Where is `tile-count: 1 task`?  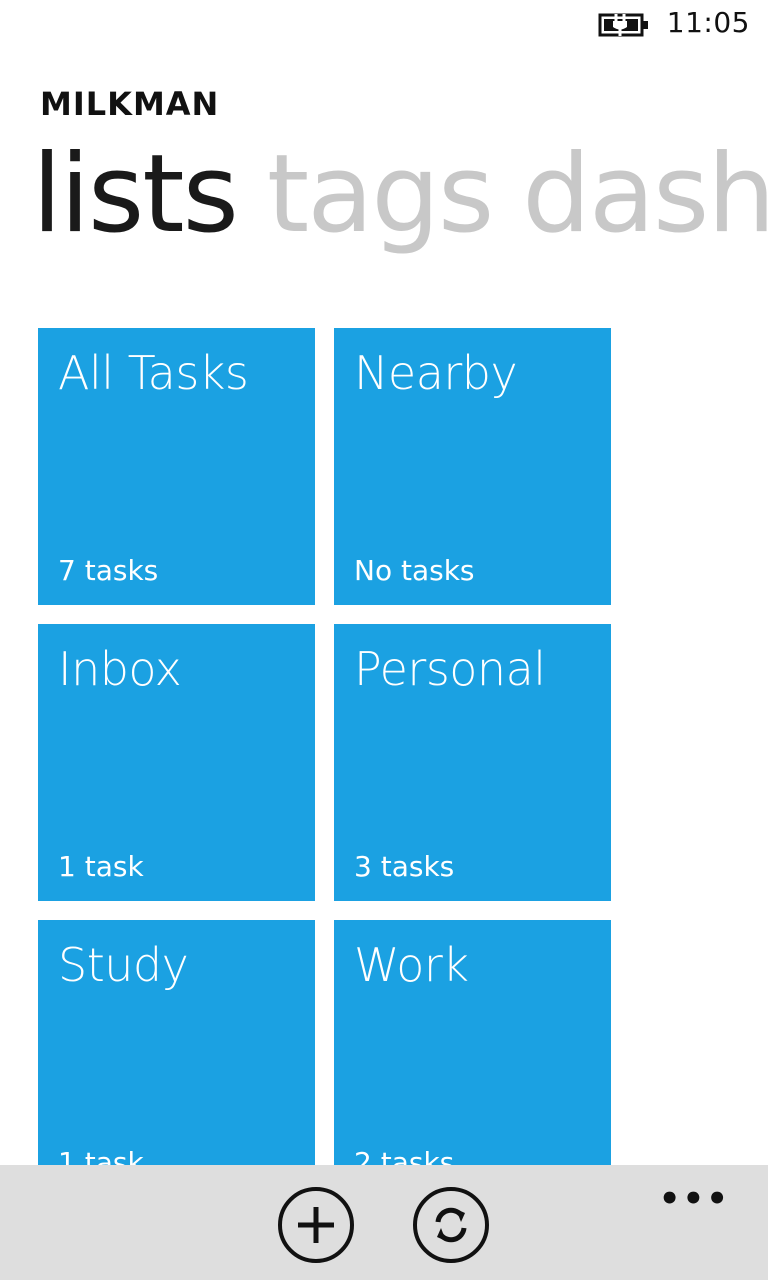
tile-count: 1 task is located at coordinates (101, 866).